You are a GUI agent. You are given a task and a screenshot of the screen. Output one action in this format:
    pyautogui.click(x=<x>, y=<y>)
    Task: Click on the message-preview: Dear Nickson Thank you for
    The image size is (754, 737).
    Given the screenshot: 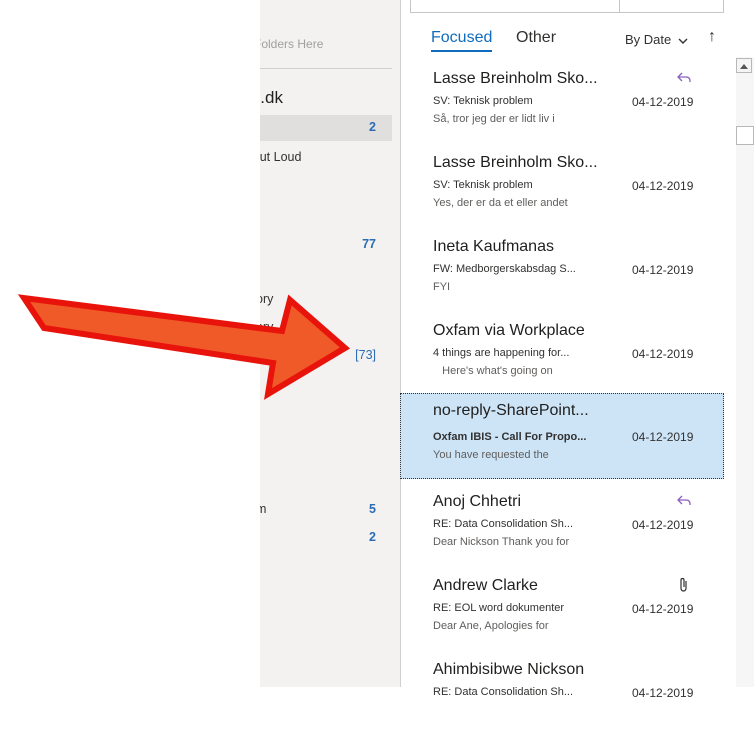 What is the action you would take?
    pyautogui.click(x=501, y=542)
    